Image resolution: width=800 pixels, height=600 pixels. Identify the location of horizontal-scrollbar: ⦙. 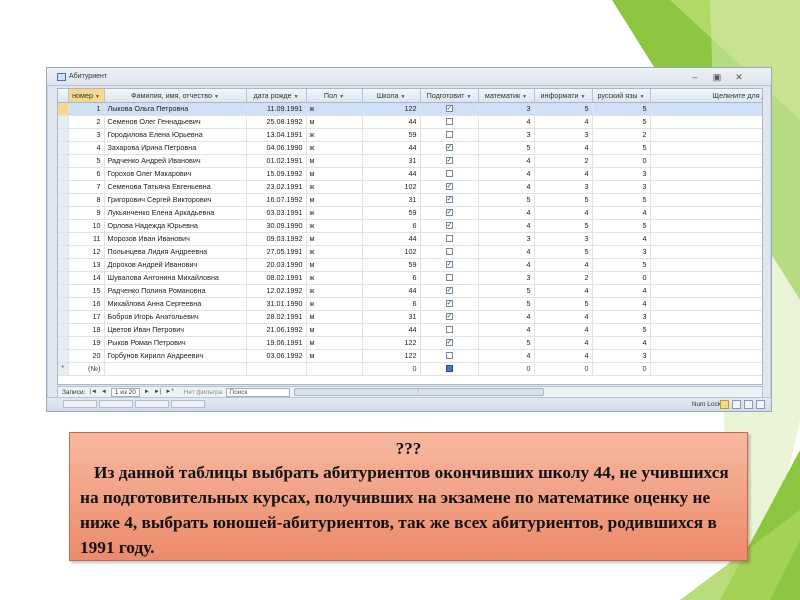
(525, 392).